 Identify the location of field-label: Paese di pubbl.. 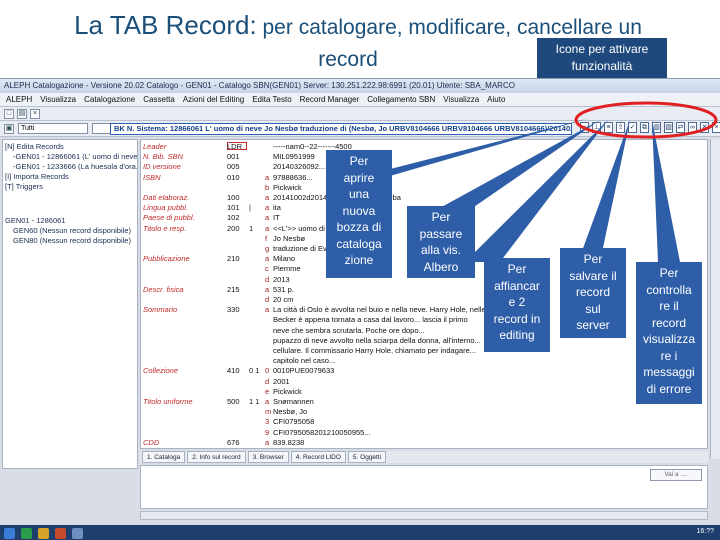
(169, 218).